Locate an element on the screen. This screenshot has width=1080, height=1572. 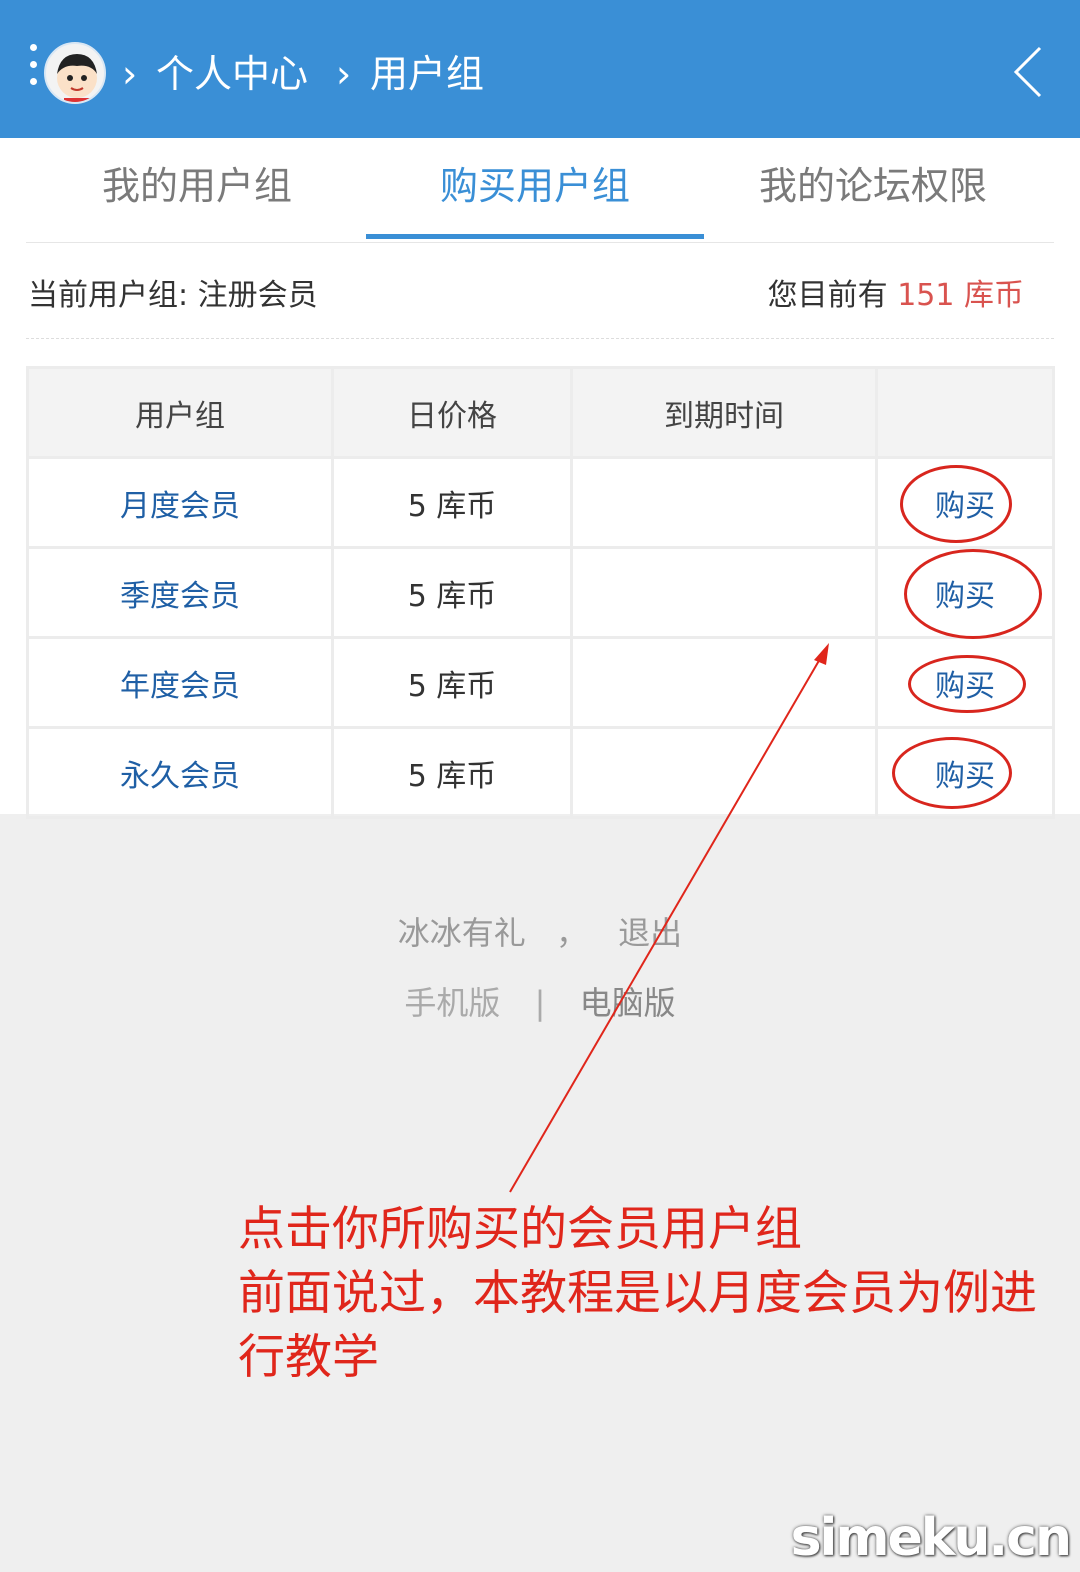
watermark: simeku.cn is located at coordinates (931, 1538).